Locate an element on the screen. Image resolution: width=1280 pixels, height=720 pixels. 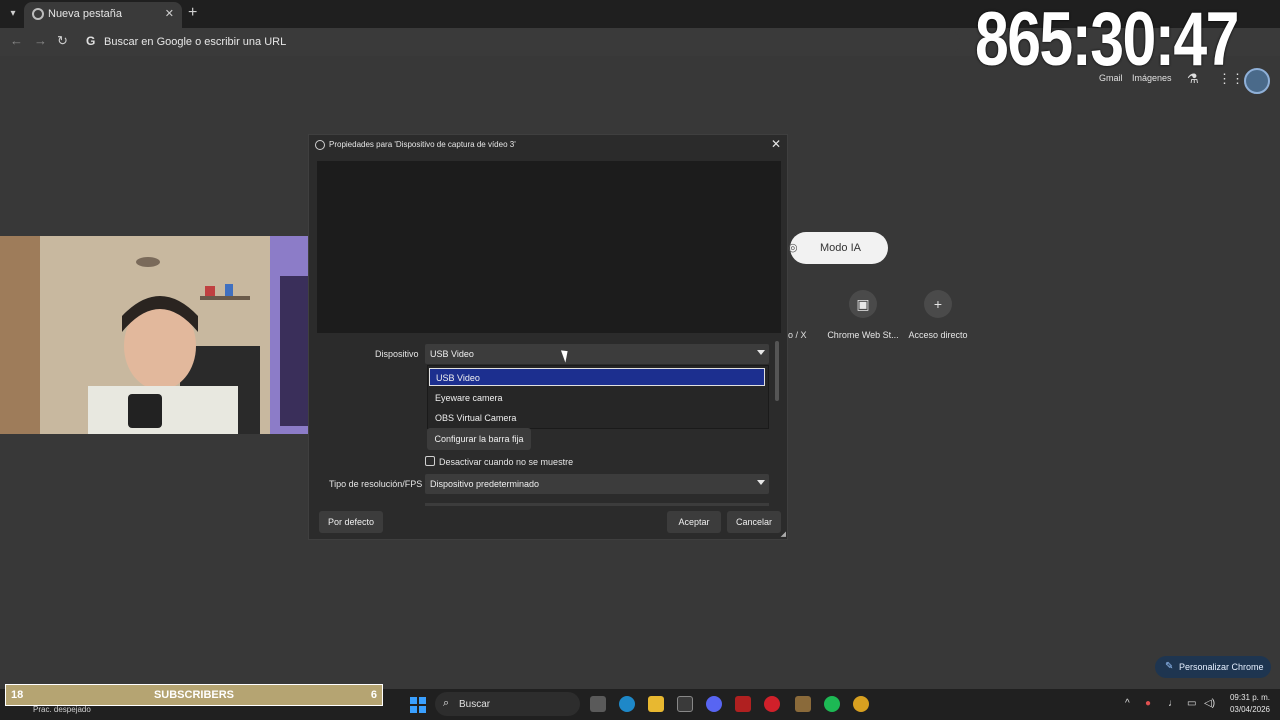
gmail-link: Gmail is located at coordinates (1111, 78).